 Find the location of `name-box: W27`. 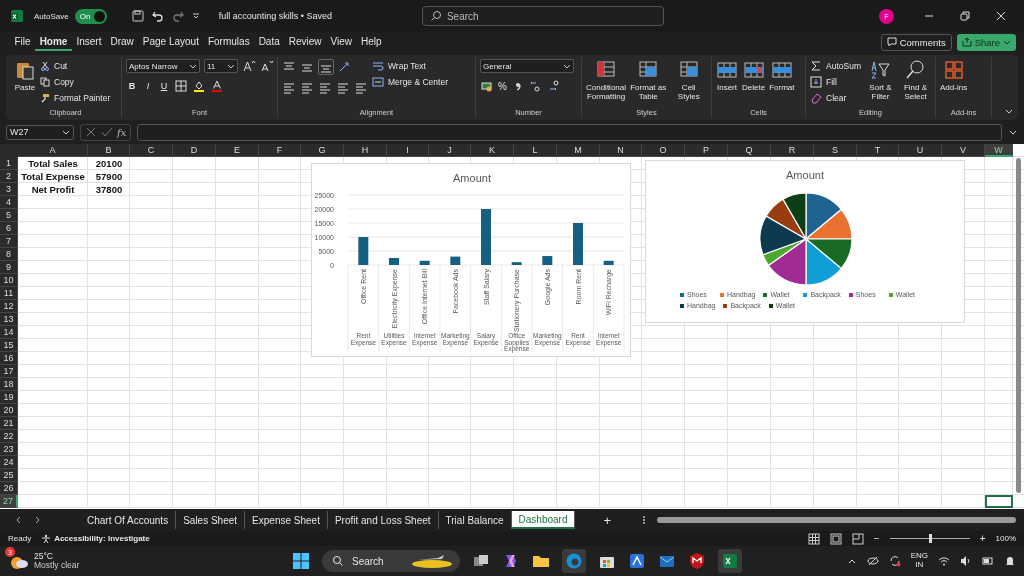

name-box: W27 is located at coordinates (40, 132).